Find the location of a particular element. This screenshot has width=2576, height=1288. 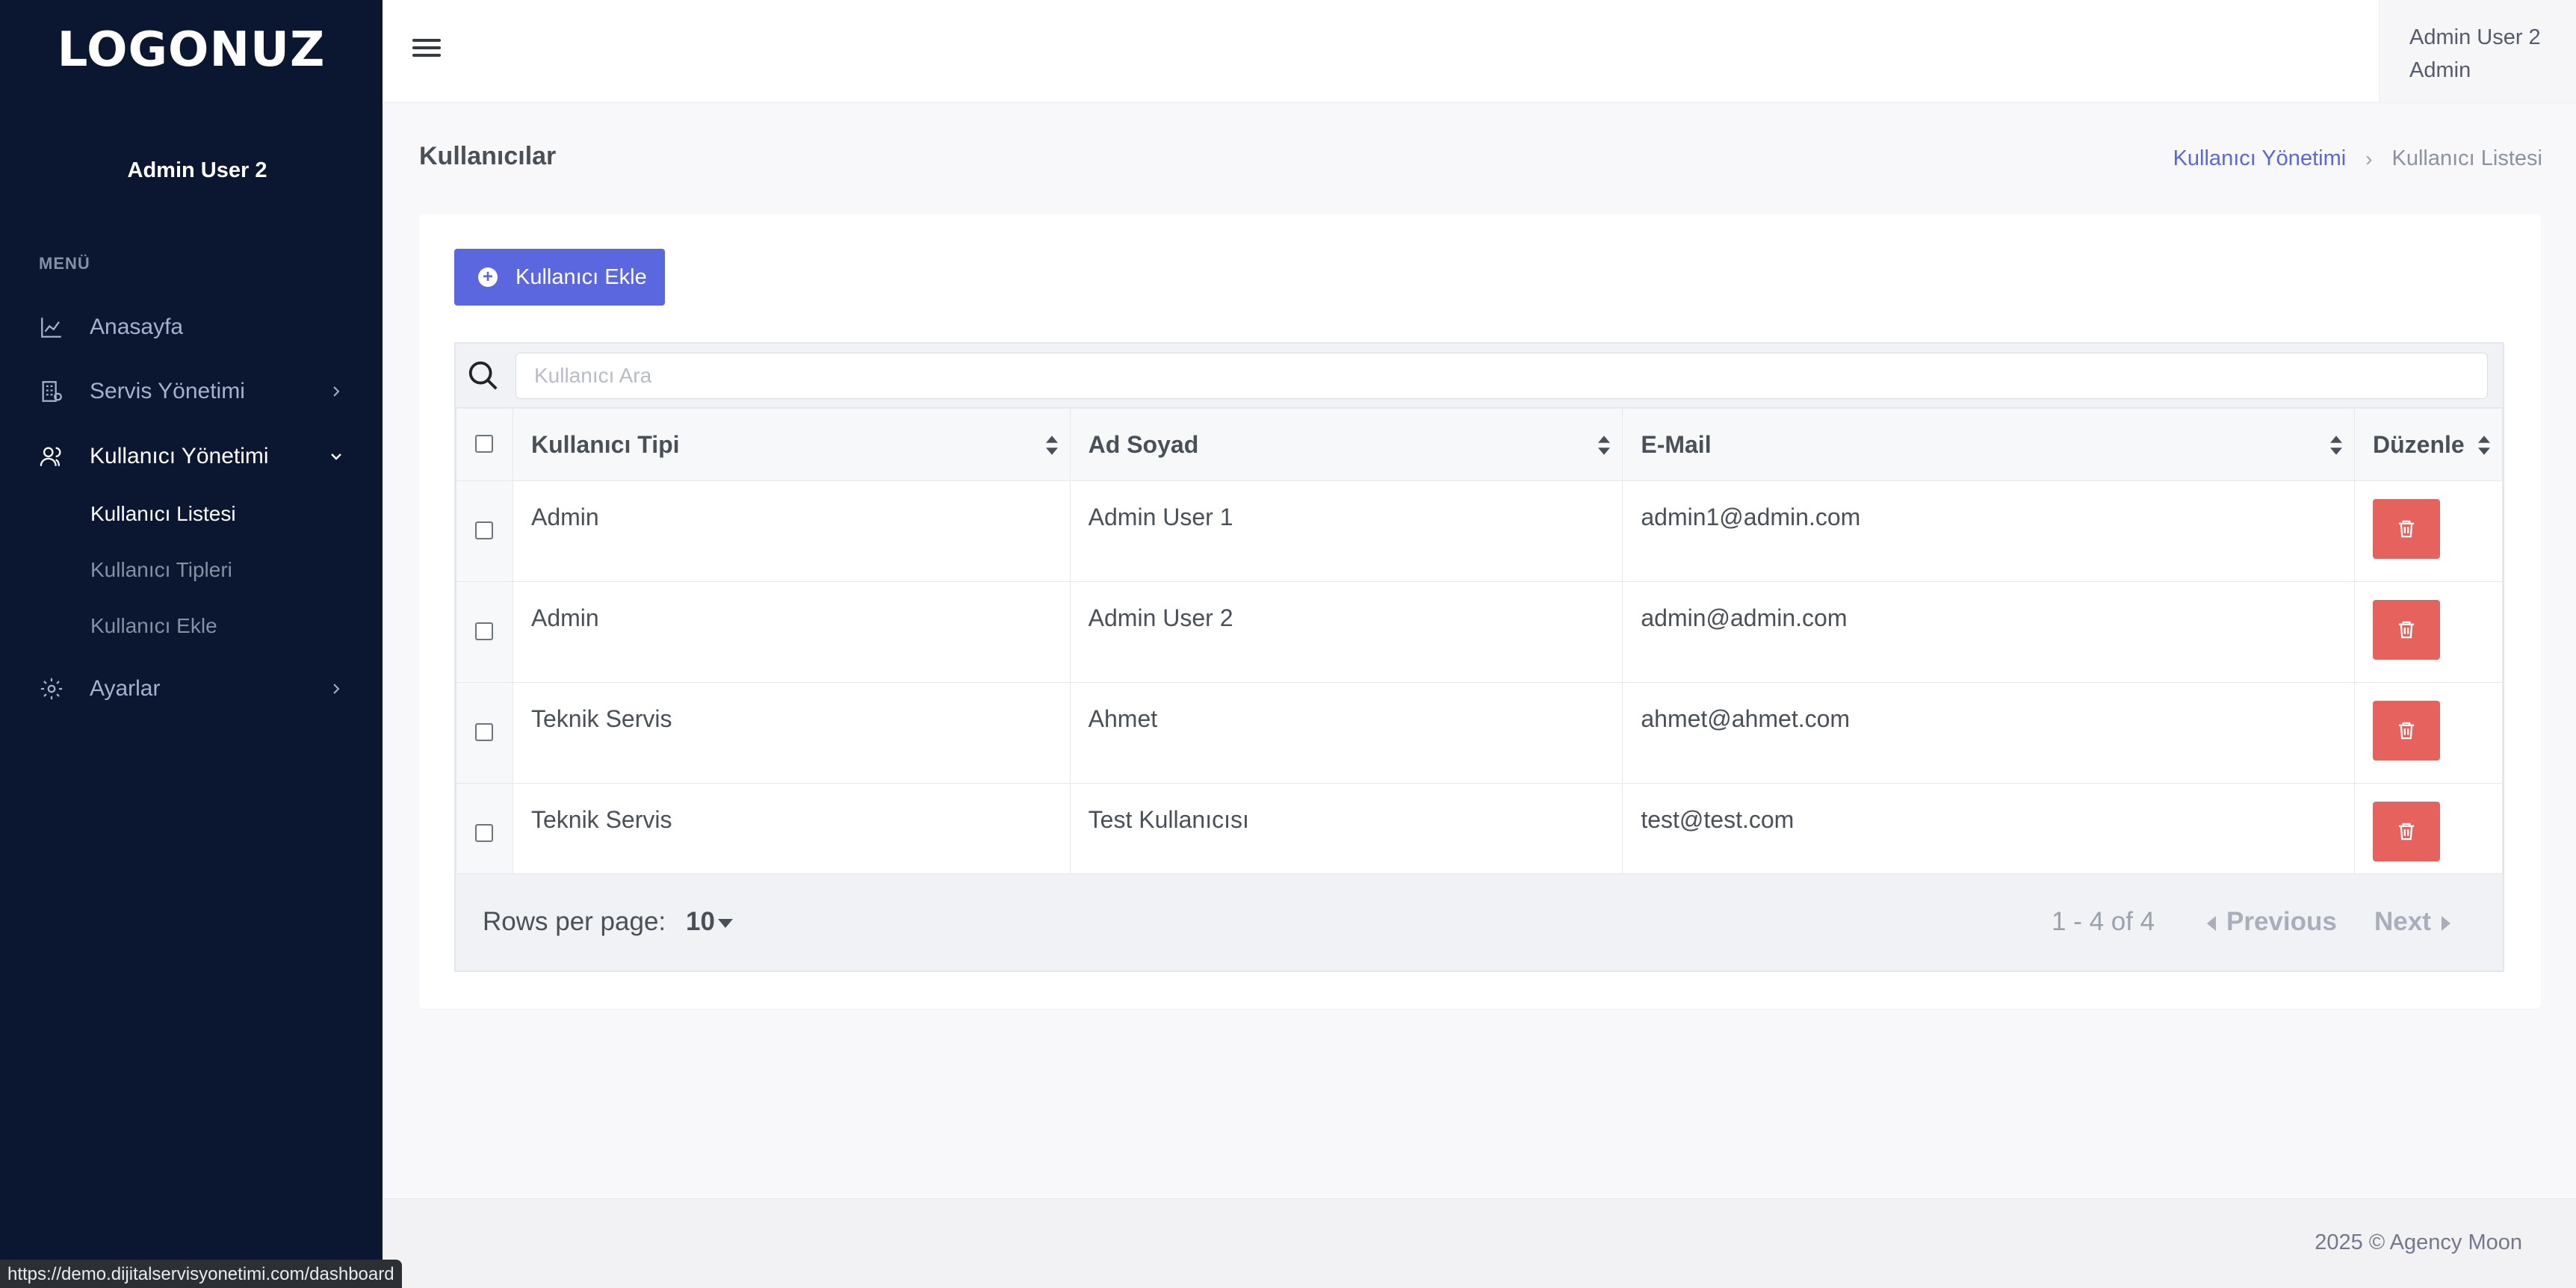

rows-per-page-select: 10 is located at coordinates (709, 922).